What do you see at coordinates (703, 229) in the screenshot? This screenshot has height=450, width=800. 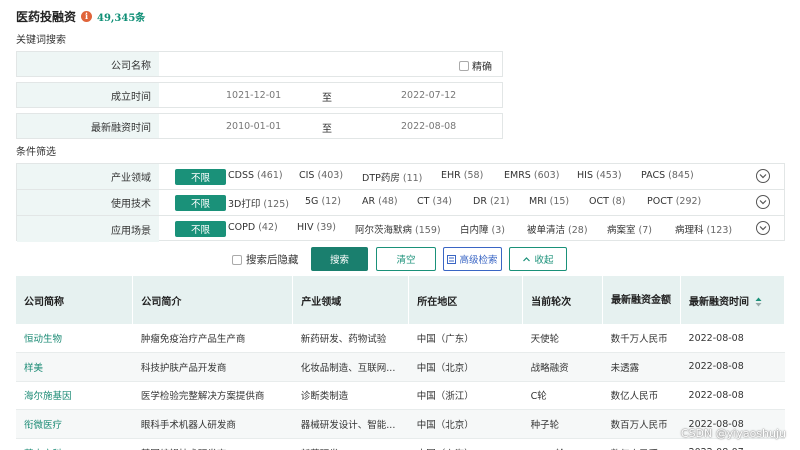 I see `filter-option: 病理科 (123)` at bounding box center [703, 229].